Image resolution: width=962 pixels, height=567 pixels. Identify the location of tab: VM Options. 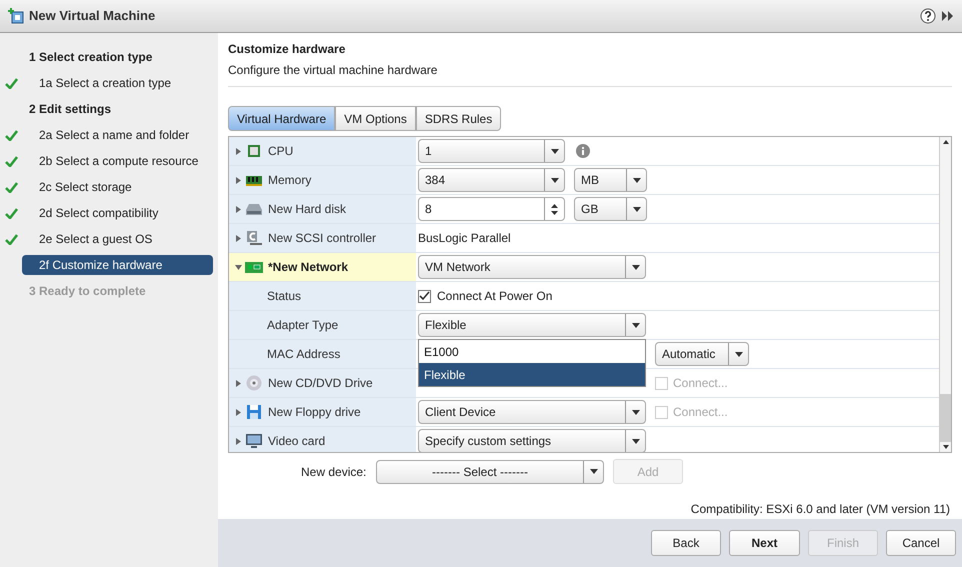
(375, 118).